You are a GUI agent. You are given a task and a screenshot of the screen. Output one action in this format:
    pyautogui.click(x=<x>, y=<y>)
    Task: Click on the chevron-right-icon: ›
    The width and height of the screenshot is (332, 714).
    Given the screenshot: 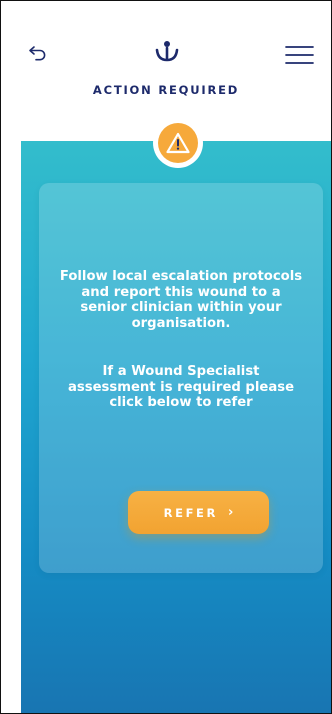 What is the action you would take?
    pyautogui.click(x=230, y=512)
    